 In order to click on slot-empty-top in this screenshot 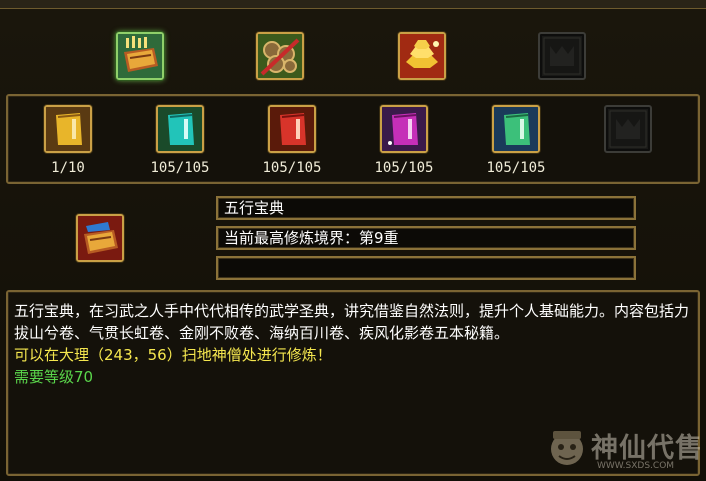, I will do `click(562, 56)`.